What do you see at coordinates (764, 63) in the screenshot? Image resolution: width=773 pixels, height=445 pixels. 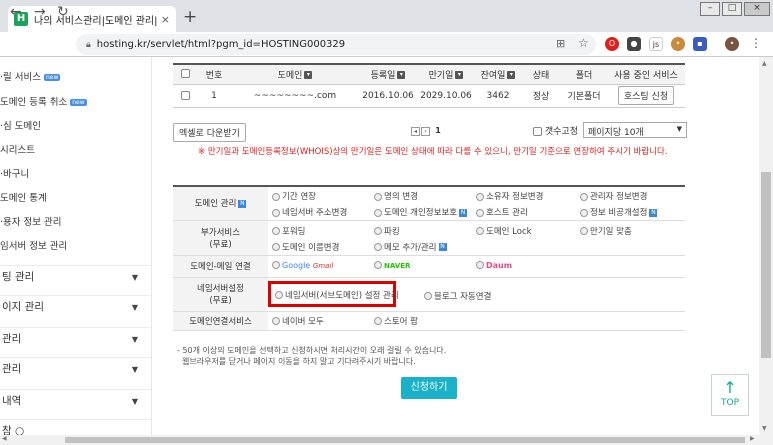 I see `scroll-up-icon: ▲` at bounding box center [764, 63].